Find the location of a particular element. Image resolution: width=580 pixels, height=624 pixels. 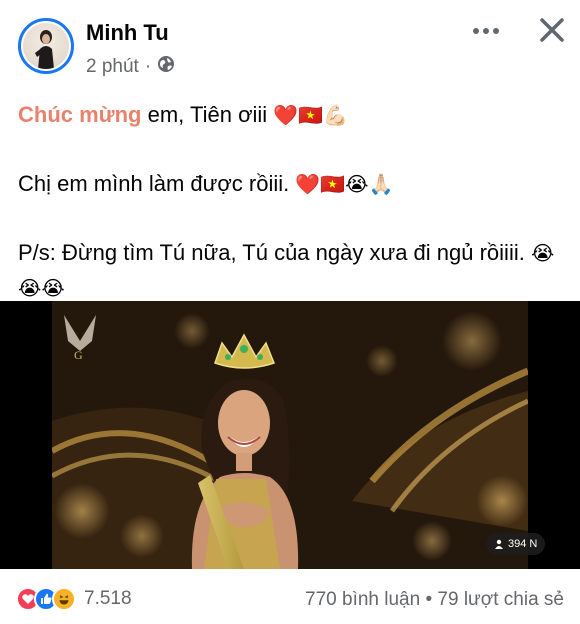

more-options-button is located at coordinates (486, 31).